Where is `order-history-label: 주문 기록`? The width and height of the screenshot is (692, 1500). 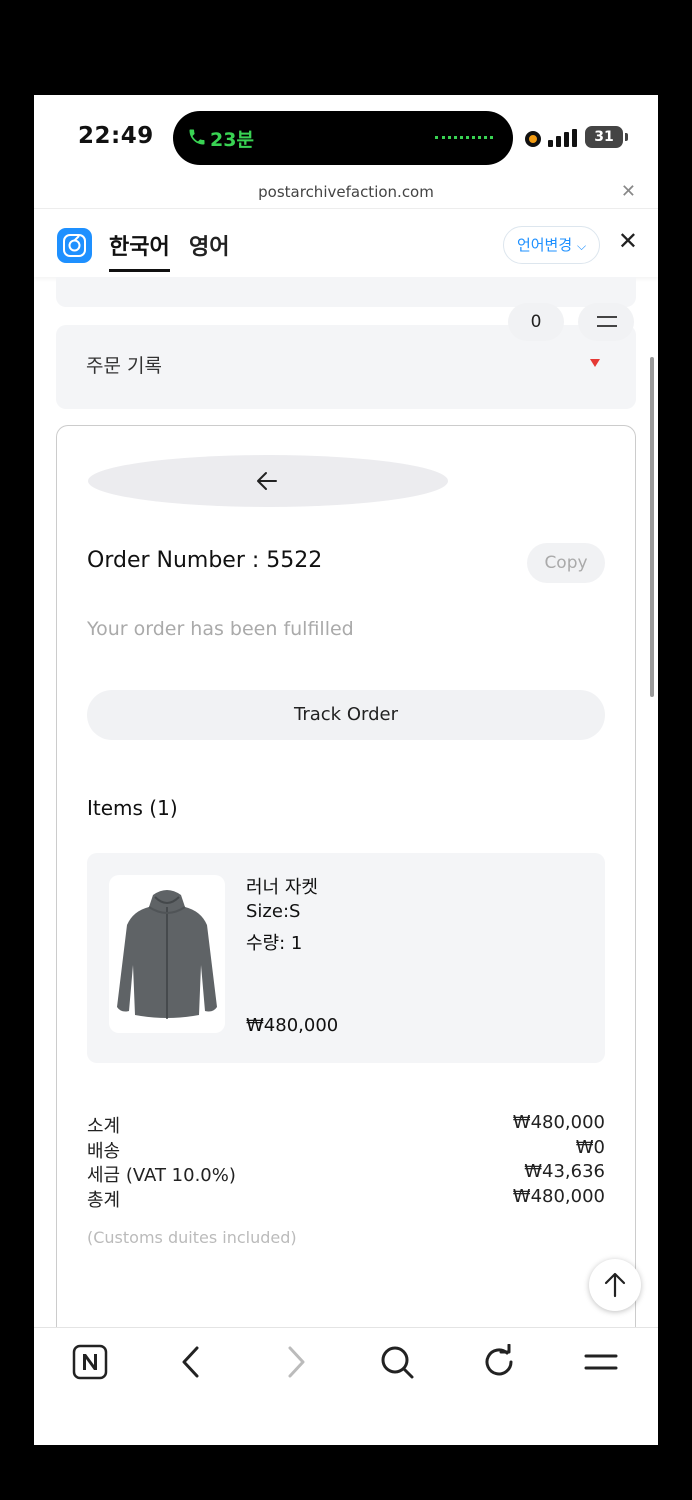
order-history-label: 주문 기록 is located at coordinates (124, 366).